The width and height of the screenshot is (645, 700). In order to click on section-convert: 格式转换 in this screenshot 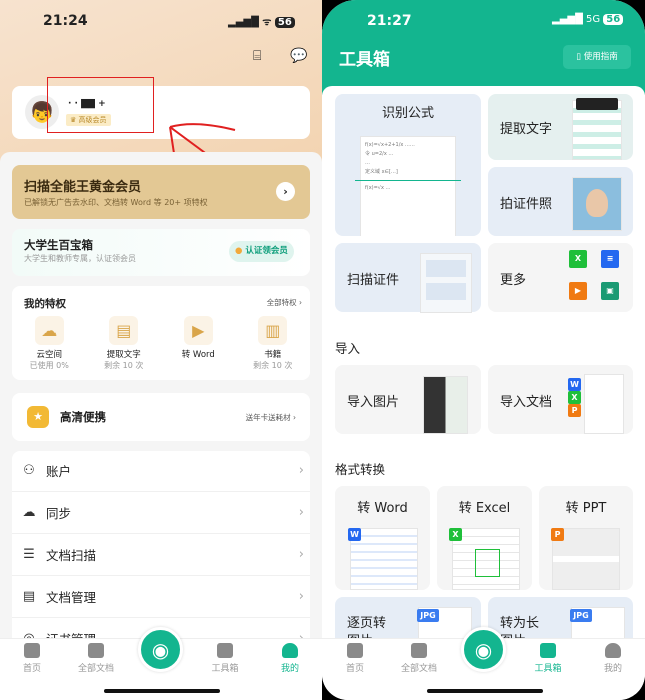, I will do `click(360, 469)`.